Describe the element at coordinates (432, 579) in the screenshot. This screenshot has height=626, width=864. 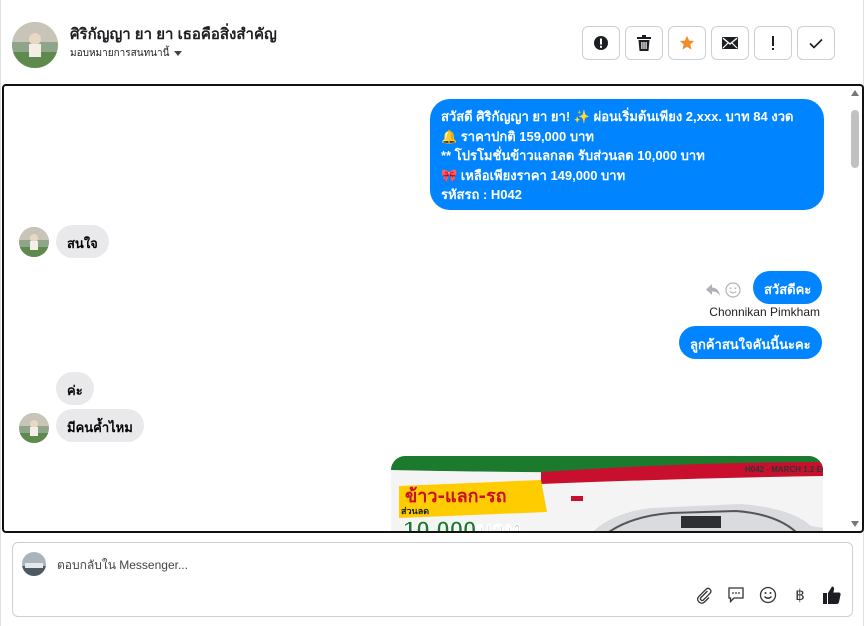
I see `reply-composer: ฿` at that location.